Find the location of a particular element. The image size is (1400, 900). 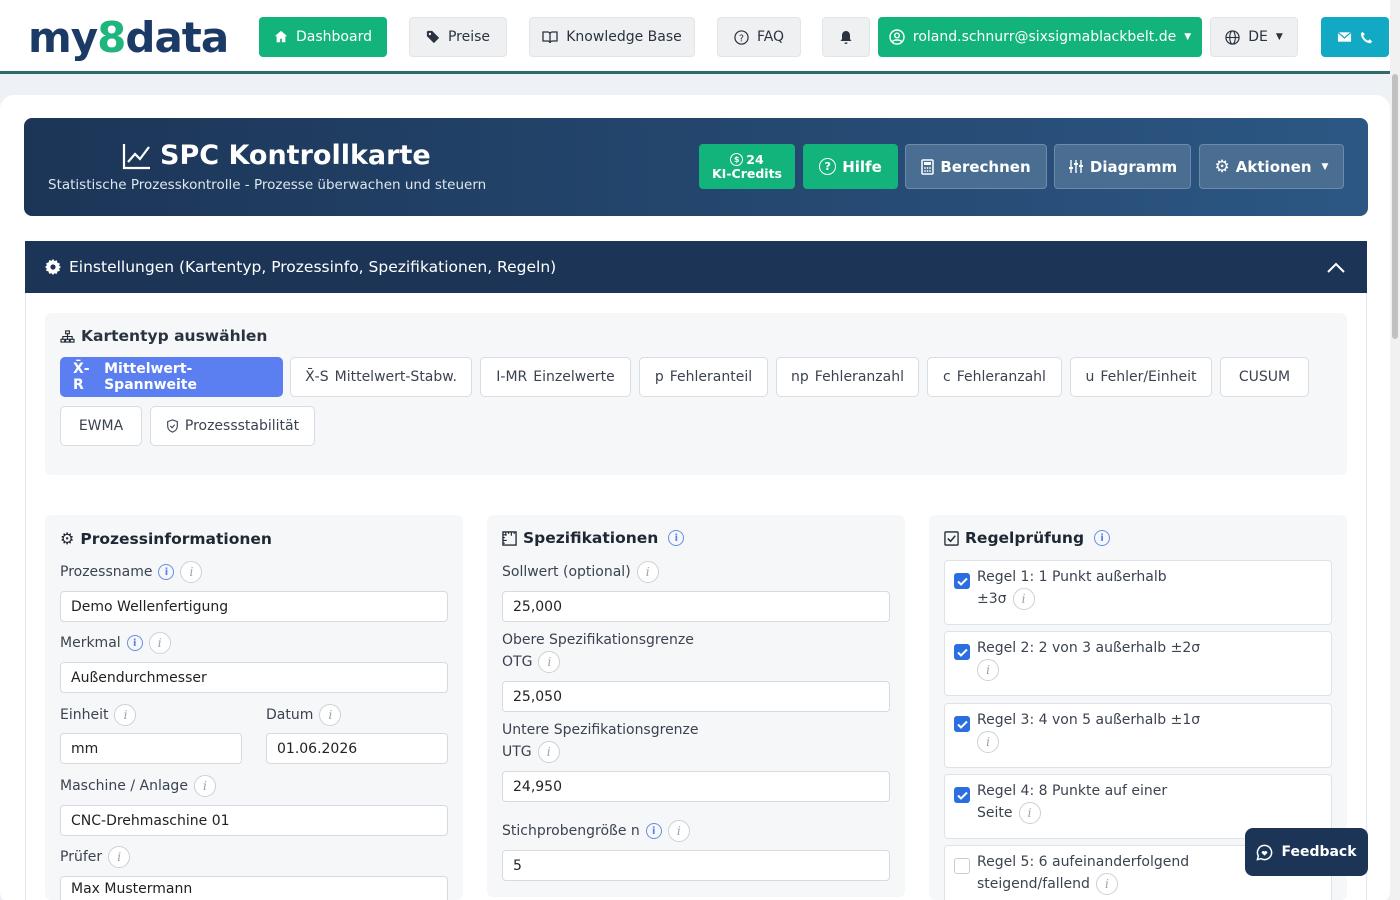

ki-credits-badge: $24 KI-Credits is located at coordinates (747, 166).